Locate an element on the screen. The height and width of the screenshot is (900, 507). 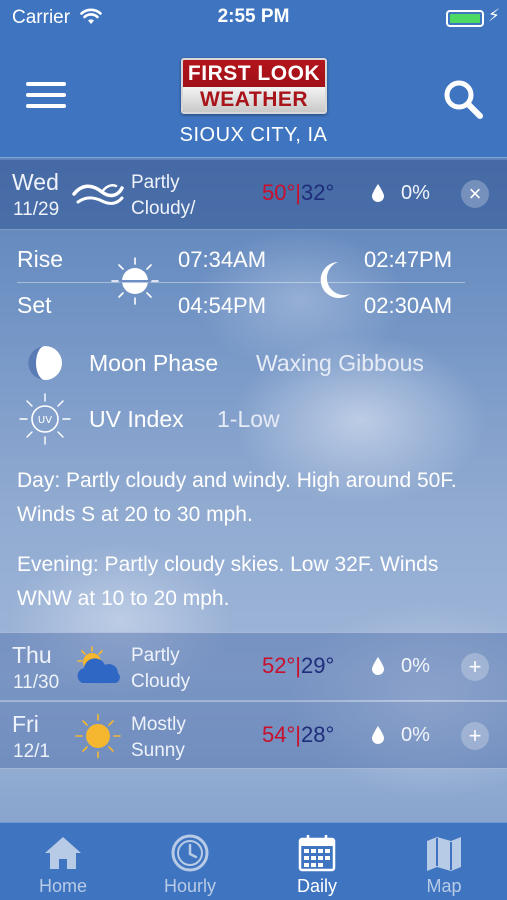
logo-line1: FIRST LOOK is located at coordinates (254, 73).